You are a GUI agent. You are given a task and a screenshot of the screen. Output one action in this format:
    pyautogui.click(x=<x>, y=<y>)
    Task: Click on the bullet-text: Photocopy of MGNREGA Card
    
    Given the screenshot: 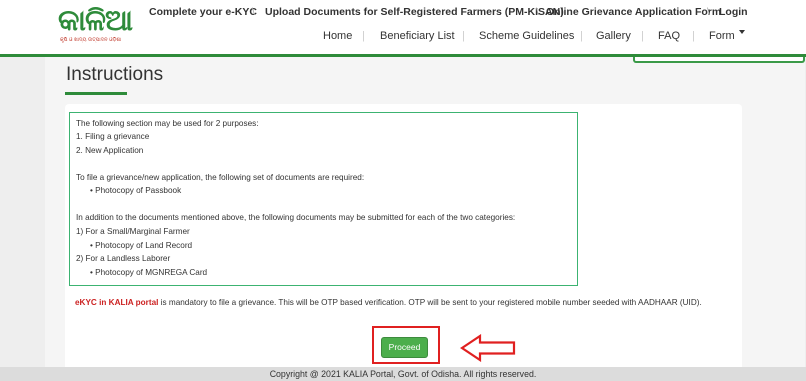 What is the action you would take?
    pyautogui.click(x=151, y=272)
    